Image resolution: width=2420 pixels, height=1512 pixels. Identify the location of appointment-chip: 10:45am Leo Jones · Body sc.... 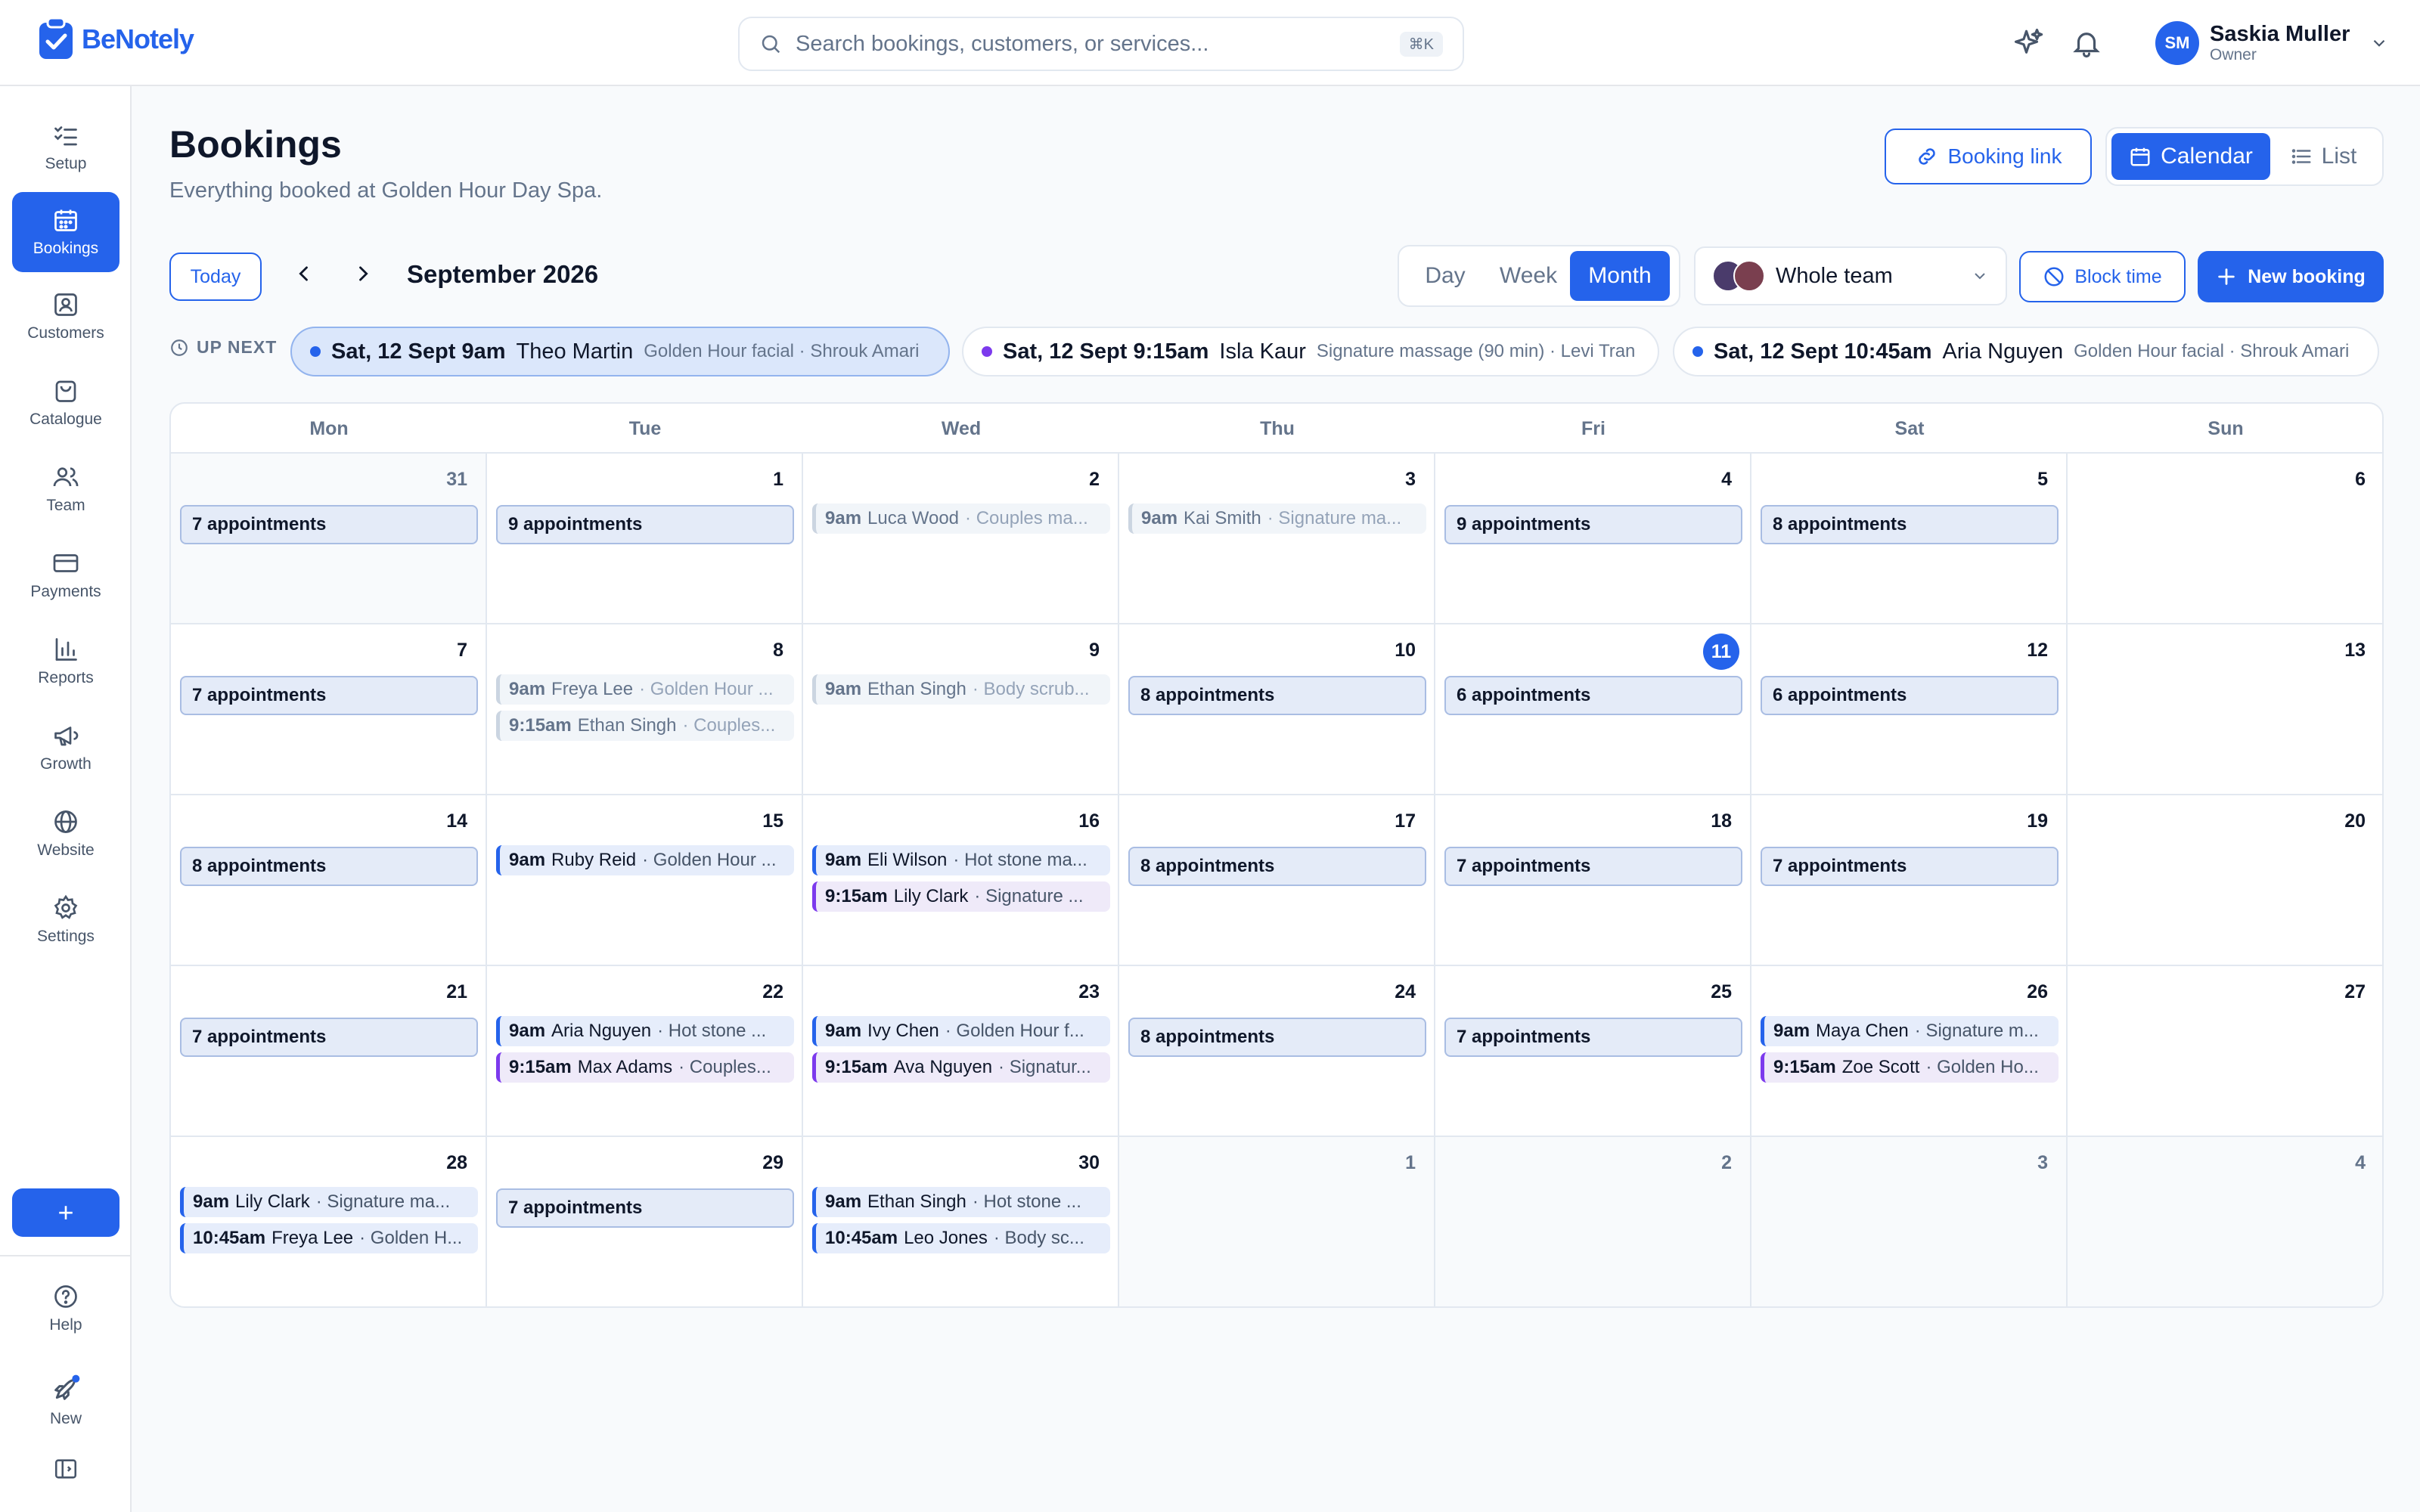
(961, 1238).